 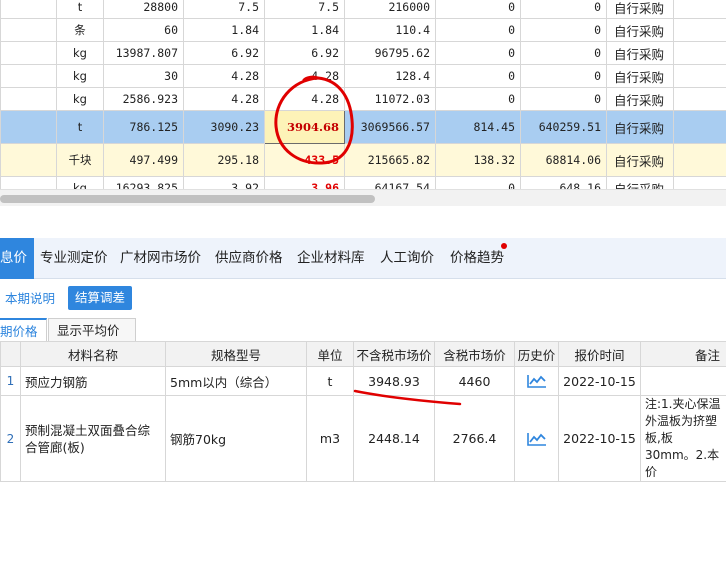 I want to click on grid-row: kg 2586.923 4.28 4.28 11072.03 0 0 自行采购, so click(x=363, y=99).